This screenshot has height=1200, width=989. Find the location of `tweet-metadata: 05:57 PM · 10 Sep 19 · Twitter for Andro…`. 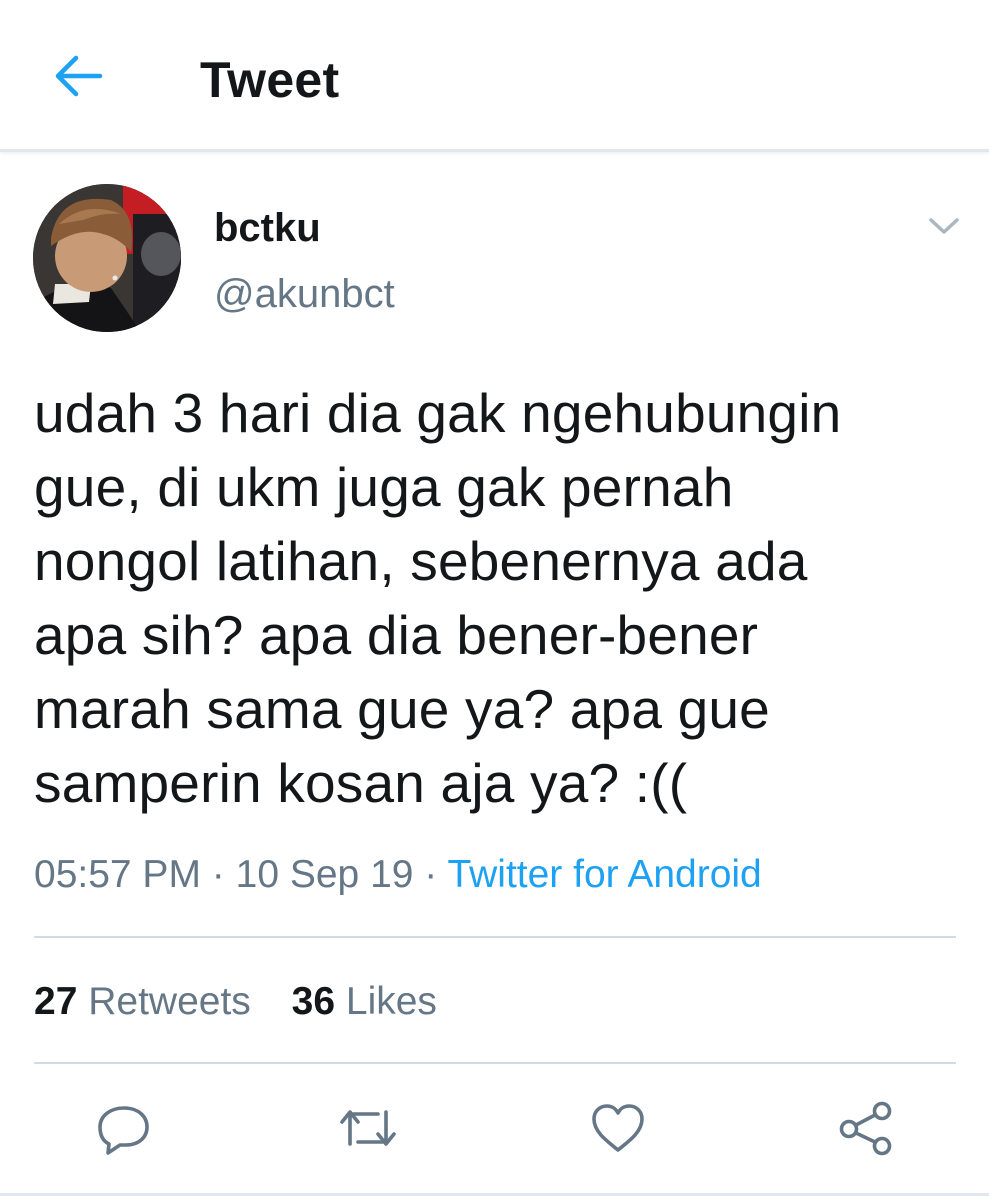

tweet-metadata: 05:57 PM · 10 Sep 19 · Twitter for Andro… is located at coordinates (398, 875).